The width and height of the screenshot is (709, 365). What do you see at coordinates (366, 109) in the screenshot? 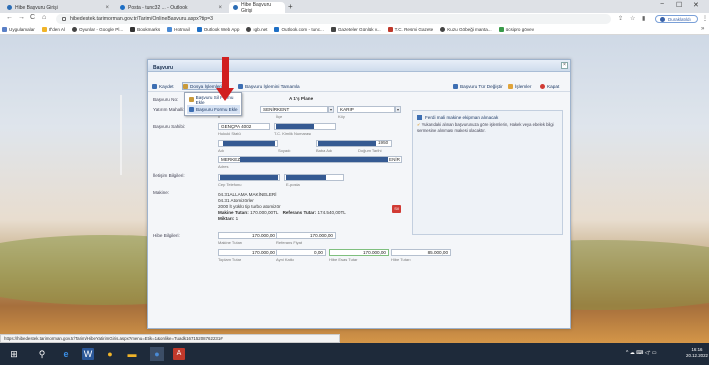
I see `koy-select: KARIP` at bounding box center [366, 109].